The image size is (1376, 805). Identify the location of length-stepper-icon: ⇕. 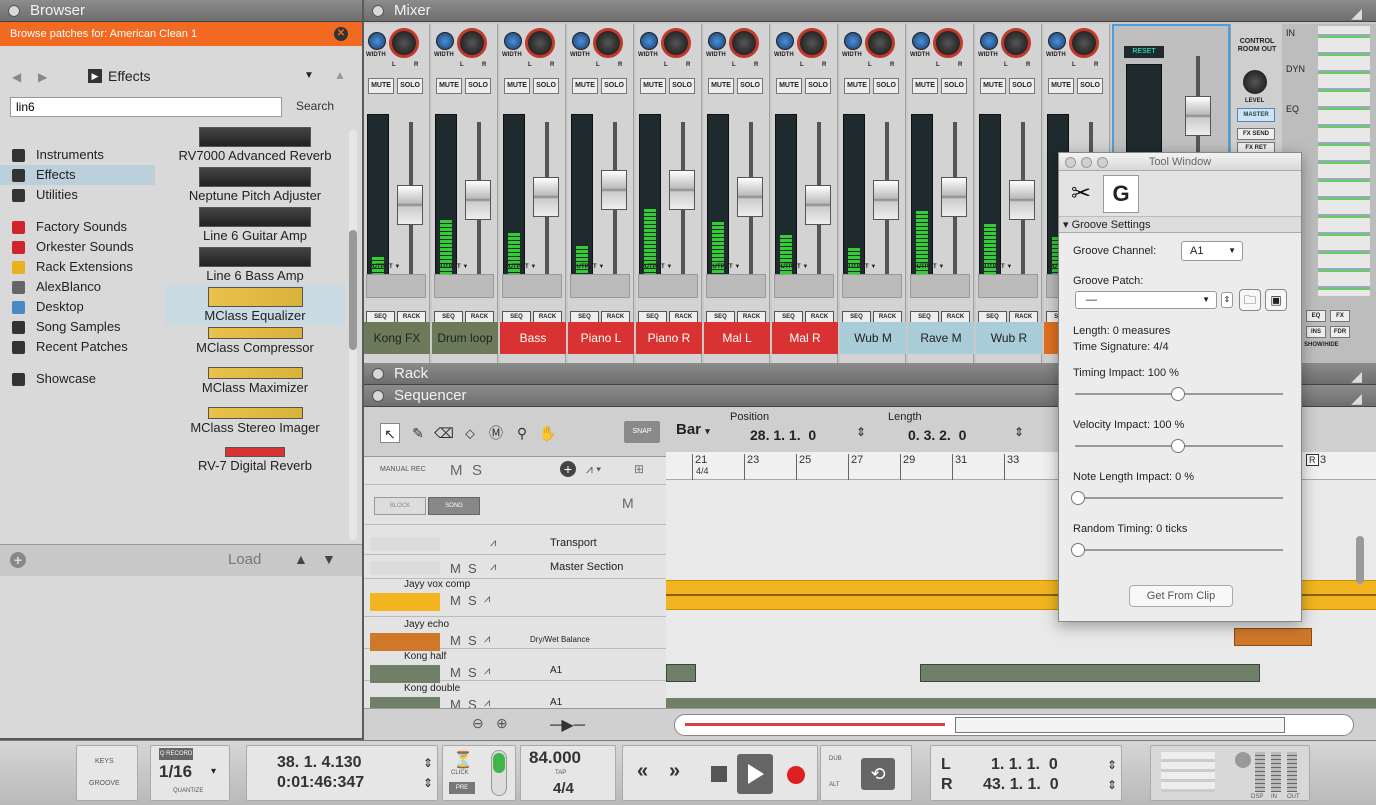
(1019, 432).